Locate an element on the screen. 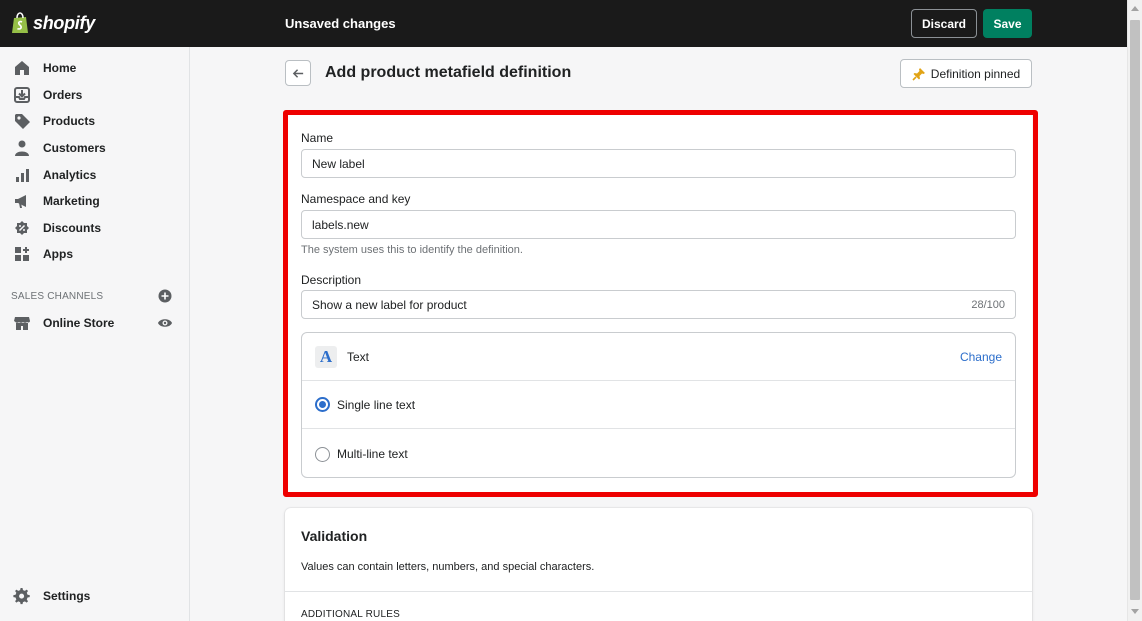 This screenshot has height=621, width=1142. sales-channels-heading: SALES CHANNELS is located at coordinates (57, 296).